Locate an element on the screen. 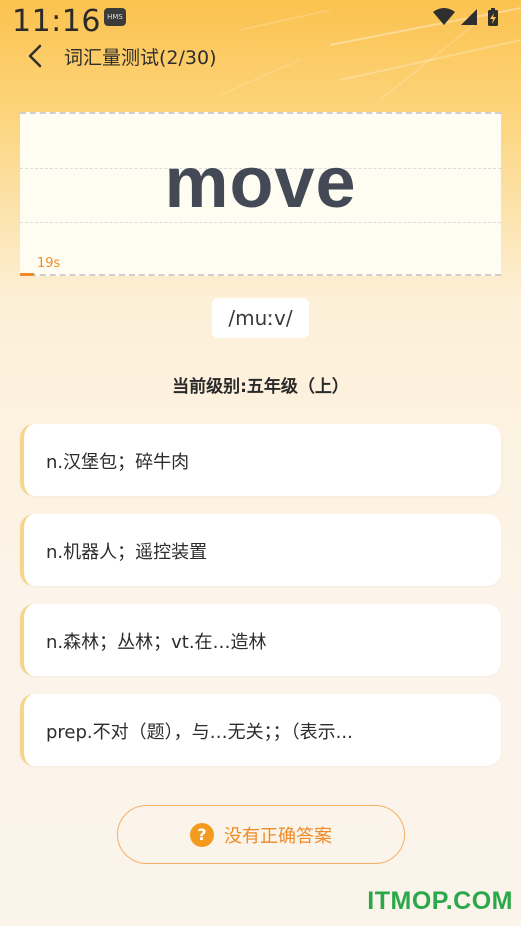 This screenshot has height=926, width=521. back-button is located at coordinates (37, 56).